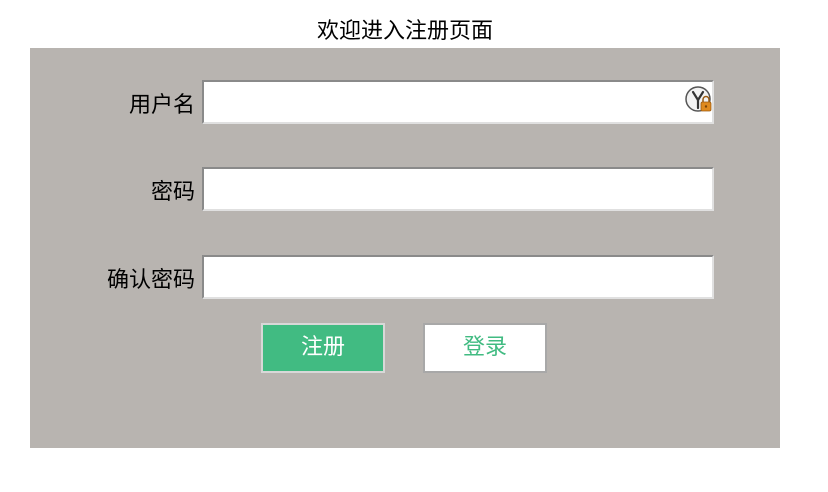  Describe the element at coordinates (161, 105) in the screenshot. I see `username-label: 用户名` at that location.